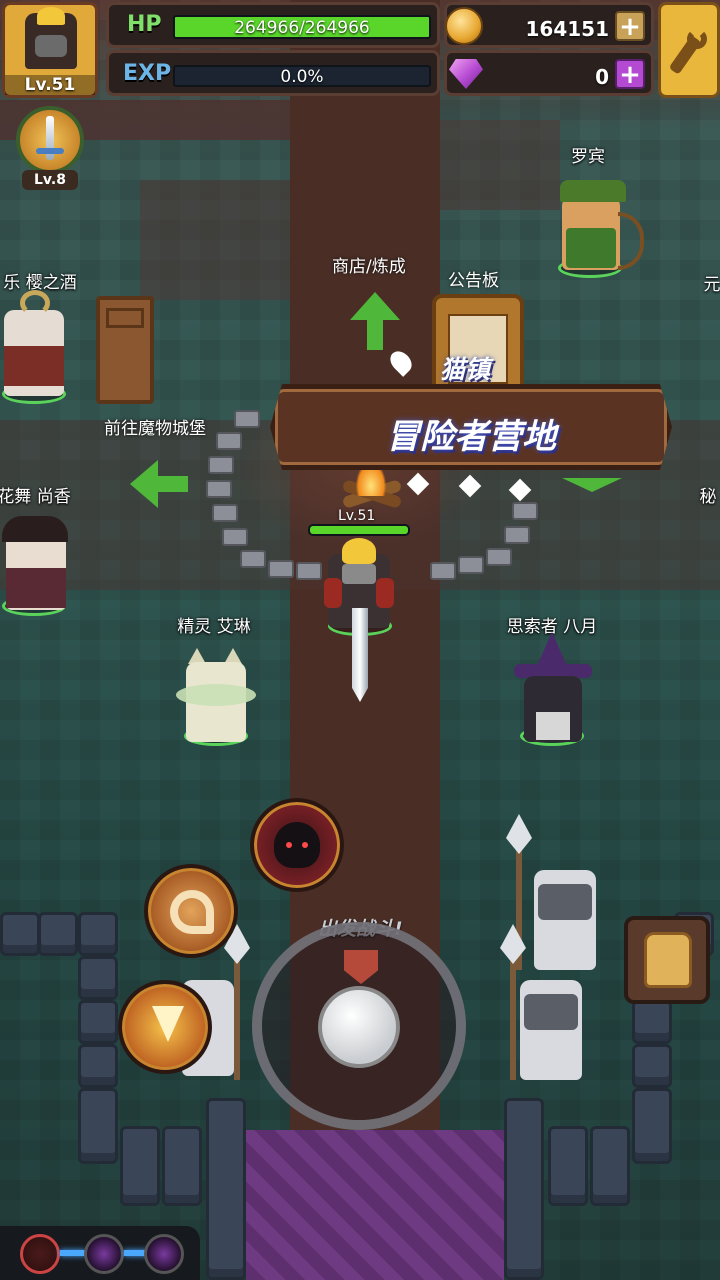 The image size is (720, 1280). I want to click on area-title: 冒险者营地, so click(471, 437).